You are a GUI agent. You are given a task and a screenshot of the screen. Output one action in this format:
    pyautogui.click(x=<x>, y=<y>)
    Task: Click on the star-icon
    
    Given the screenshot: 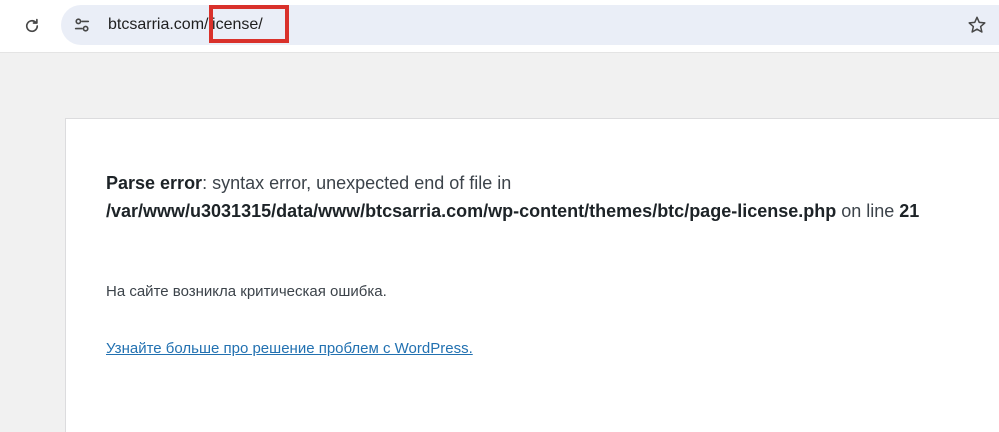 What is the action you would take?
    pyautogui.click(x=977, y=24)
    